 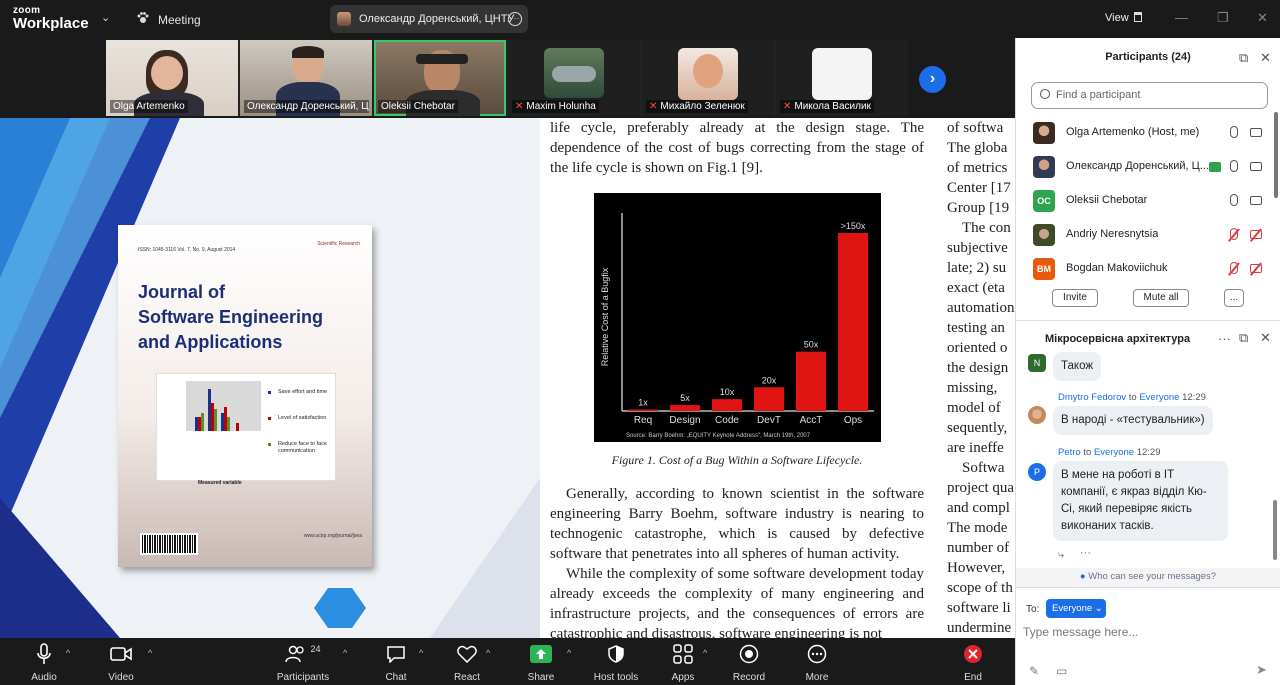 I want to click on audio-options-caret: ^, so click(x=68, y=653).